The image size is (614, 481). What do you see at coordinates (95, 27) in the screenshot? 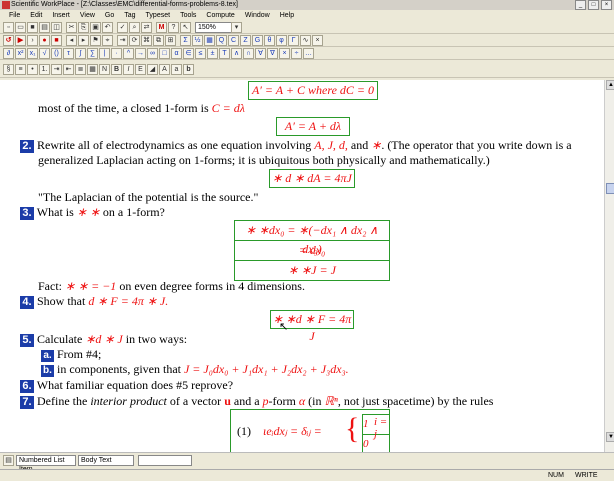
I see `paste-icon: ▣` at bounding box center [95, 27].